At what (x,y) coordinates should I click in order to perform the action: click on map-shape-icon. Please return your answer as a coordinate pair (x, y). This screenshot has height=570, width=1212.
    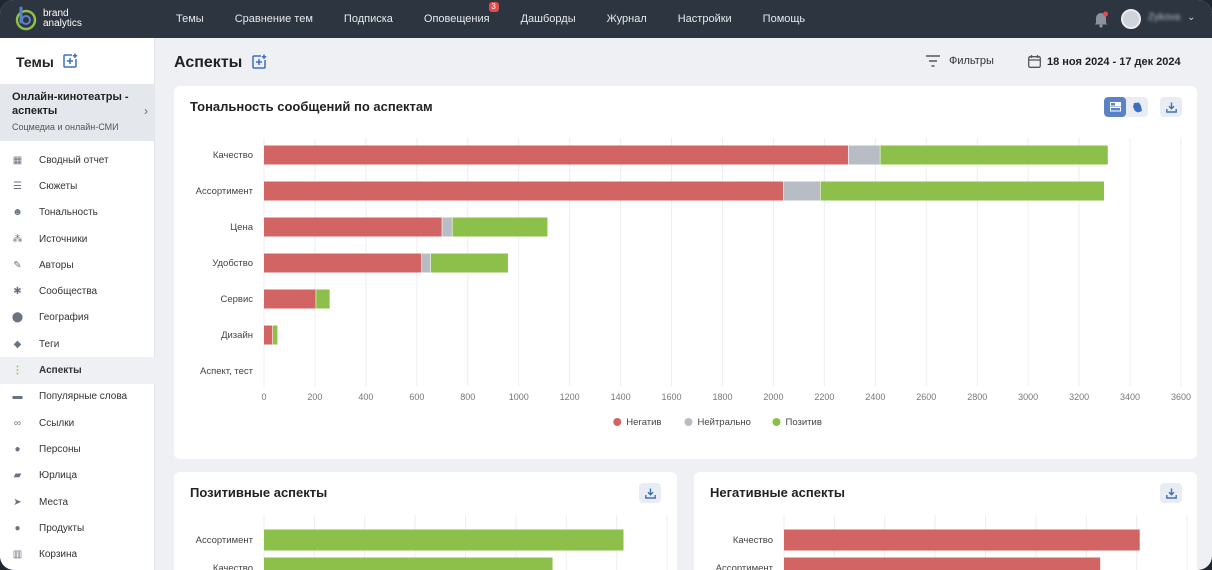
    Looking at the image, I should click on (1137, 107).